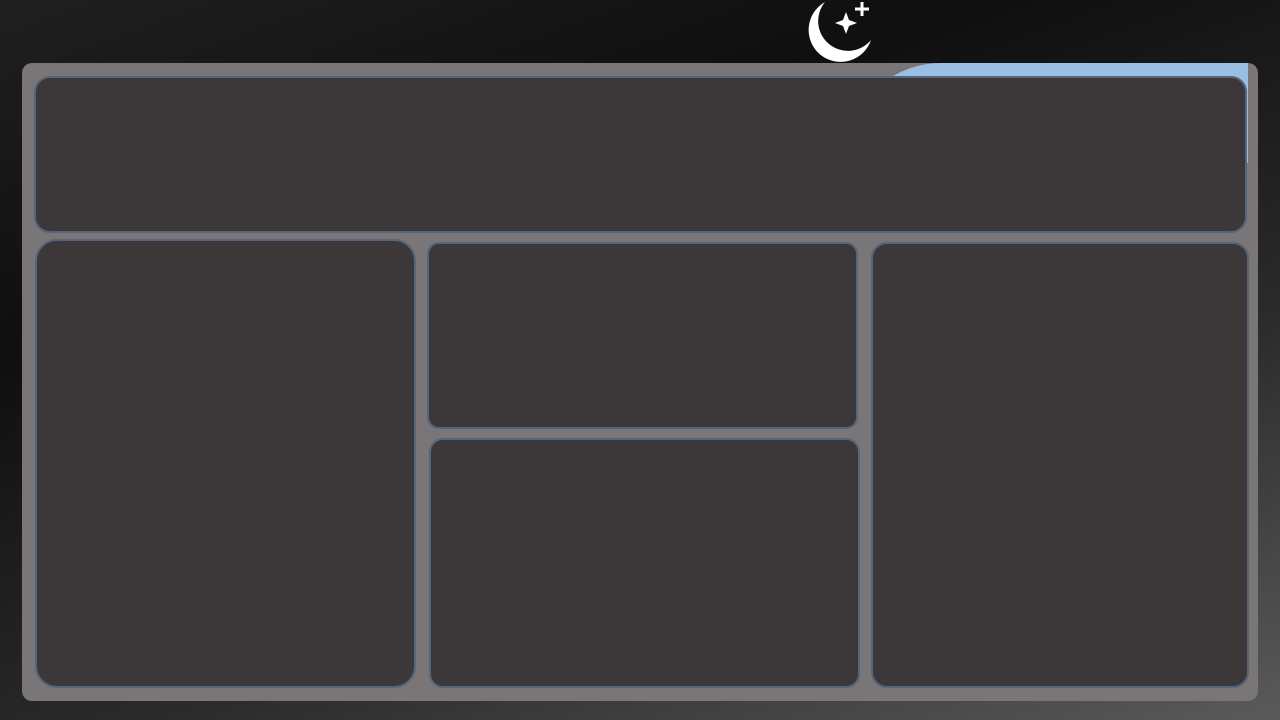  Describe the element at coordinates (644, 563) in the screenshot. I see `center-bottom-panel` at that location.